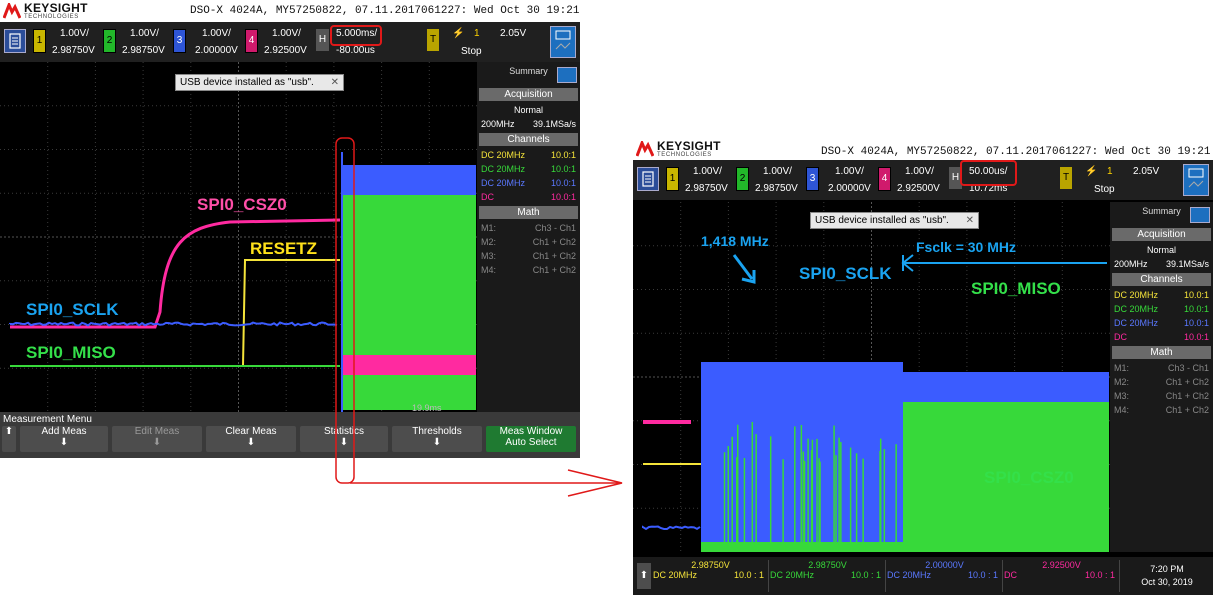 The height and width of the screenshot is (609, 1230). I want to click on ch2-row: DC 20MHz 10.0:1, so click(528, 169).